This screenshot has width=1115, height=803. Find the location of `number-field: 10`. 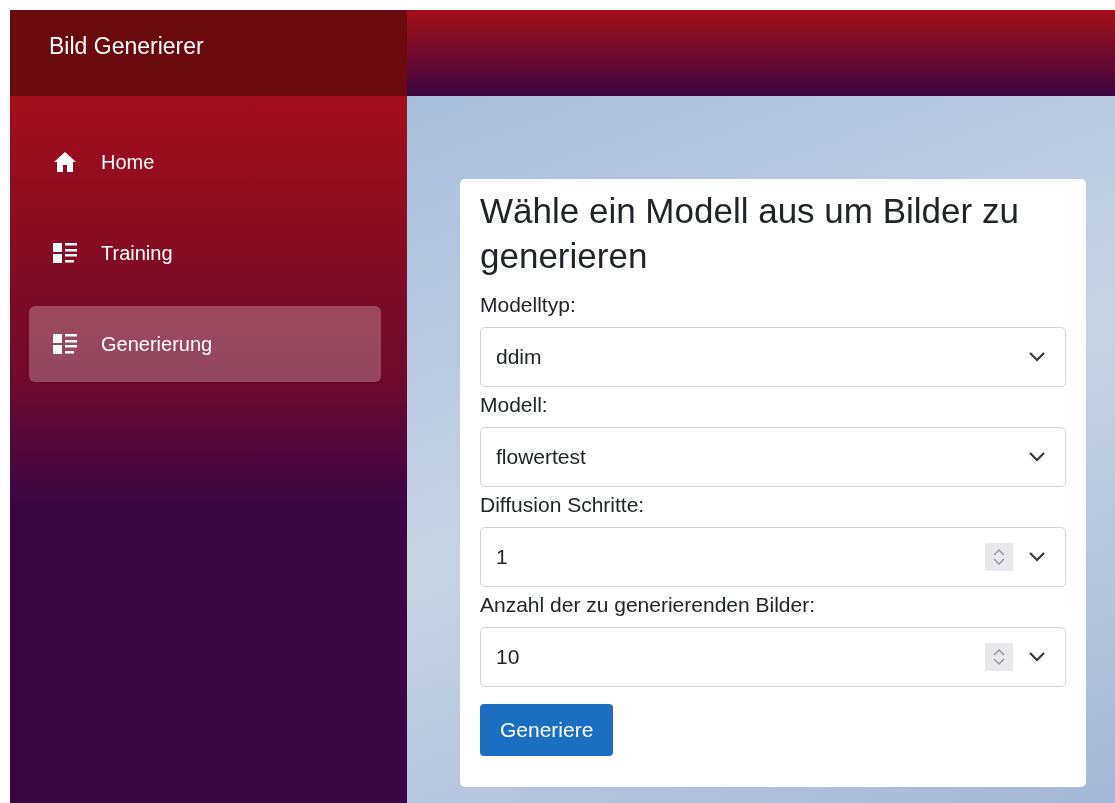

number-field: 10 is located at coordinates (773, 656).